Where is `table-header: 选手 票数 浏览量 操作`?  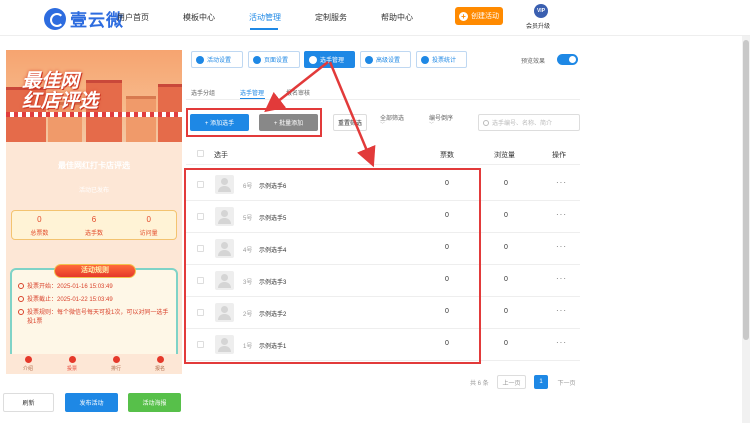 table-header: 选手 票数 浏览量 操作 is located at coordinates (383, 154).